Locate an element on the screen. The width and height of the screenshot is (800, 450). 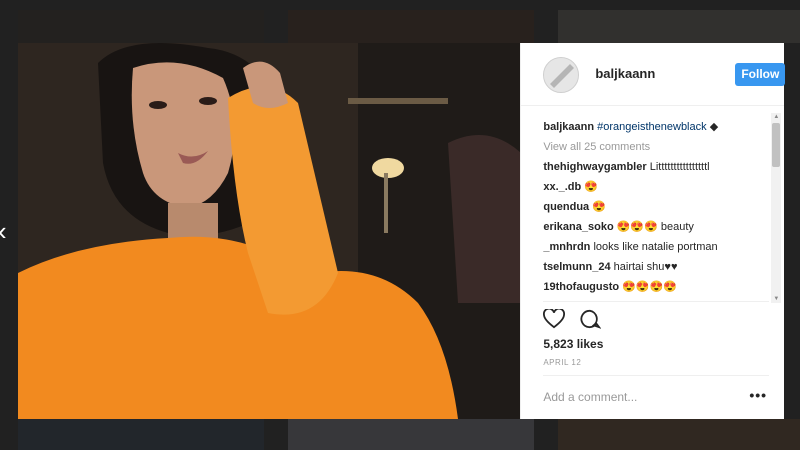
comment-text: Littttttttttttttttl is located at coordinates (679, 167).